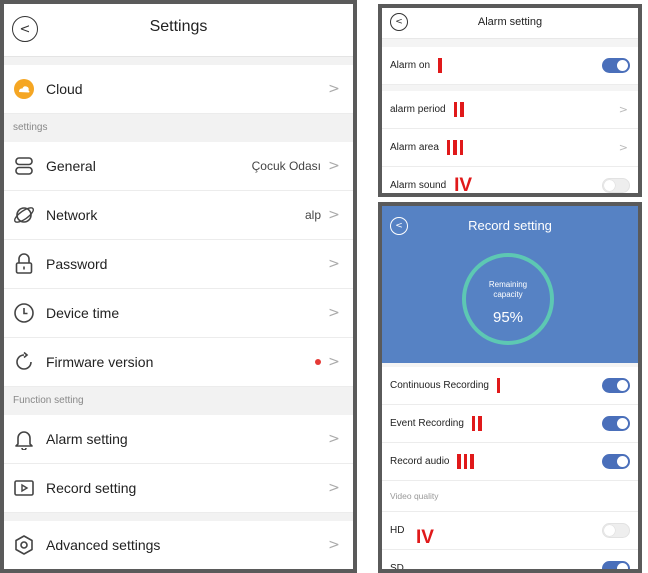  I want to click on network-value: alp, so click(312, 215).